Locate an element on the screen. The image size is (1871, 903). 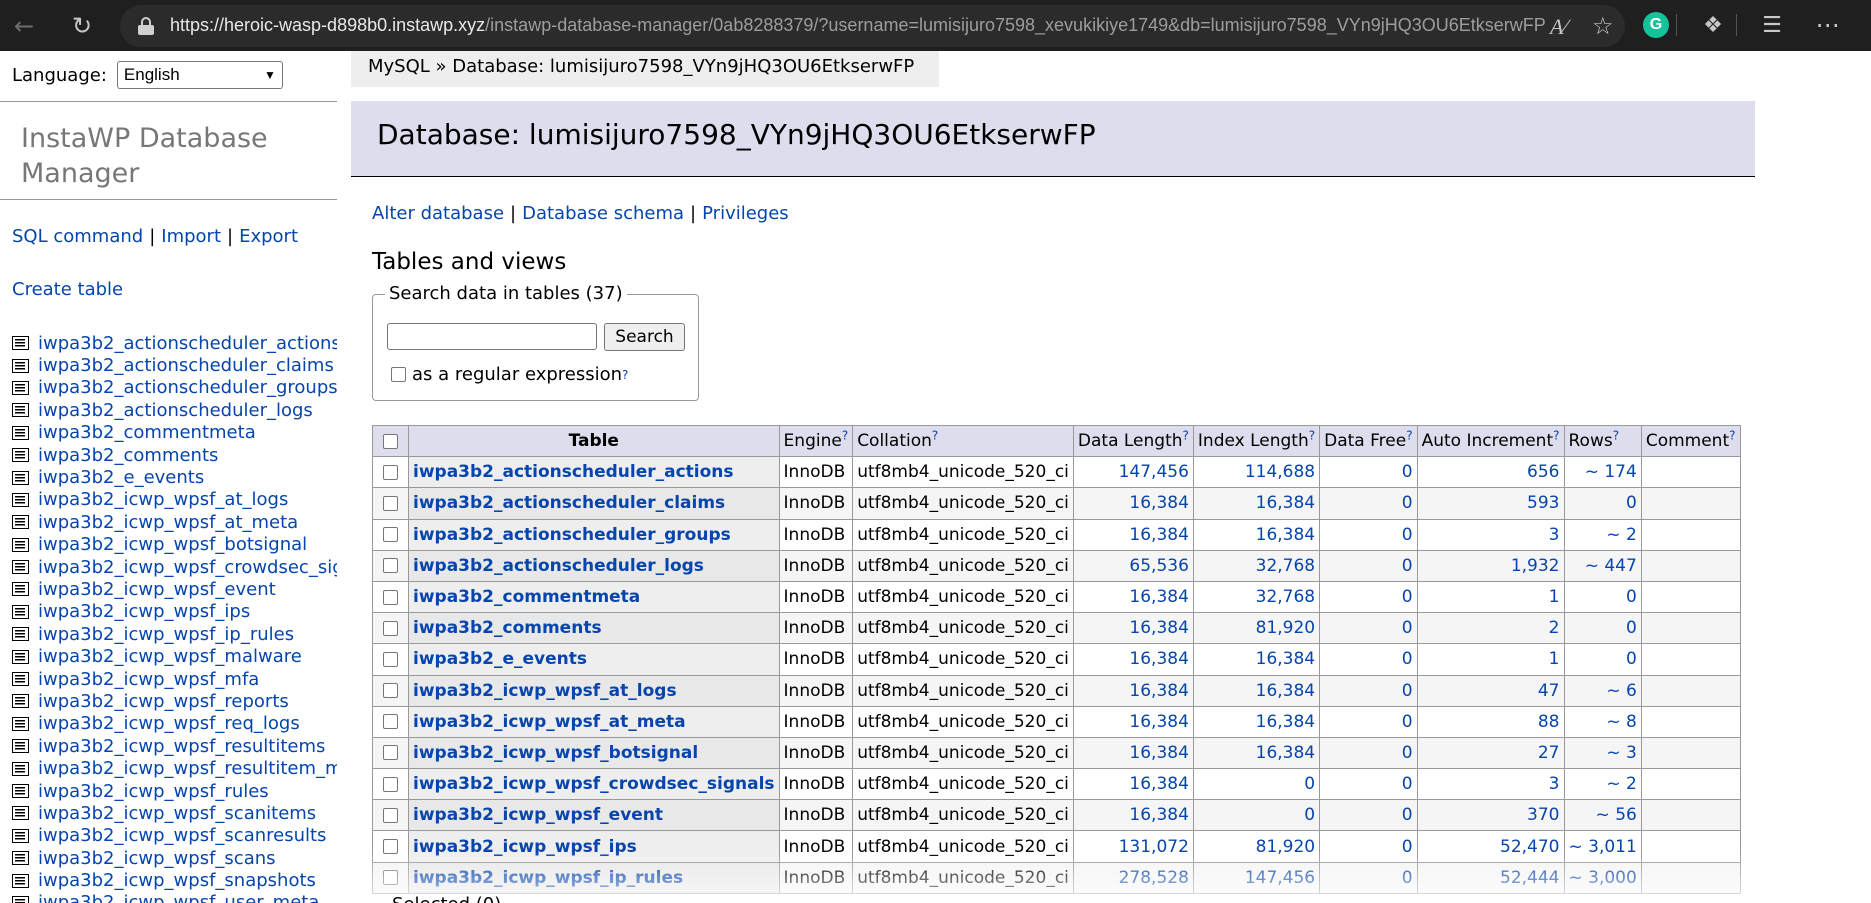
sidebar-table-item: iwpa3b2_icwp_wpsf_scanitems is located at coordinates (174, 813).